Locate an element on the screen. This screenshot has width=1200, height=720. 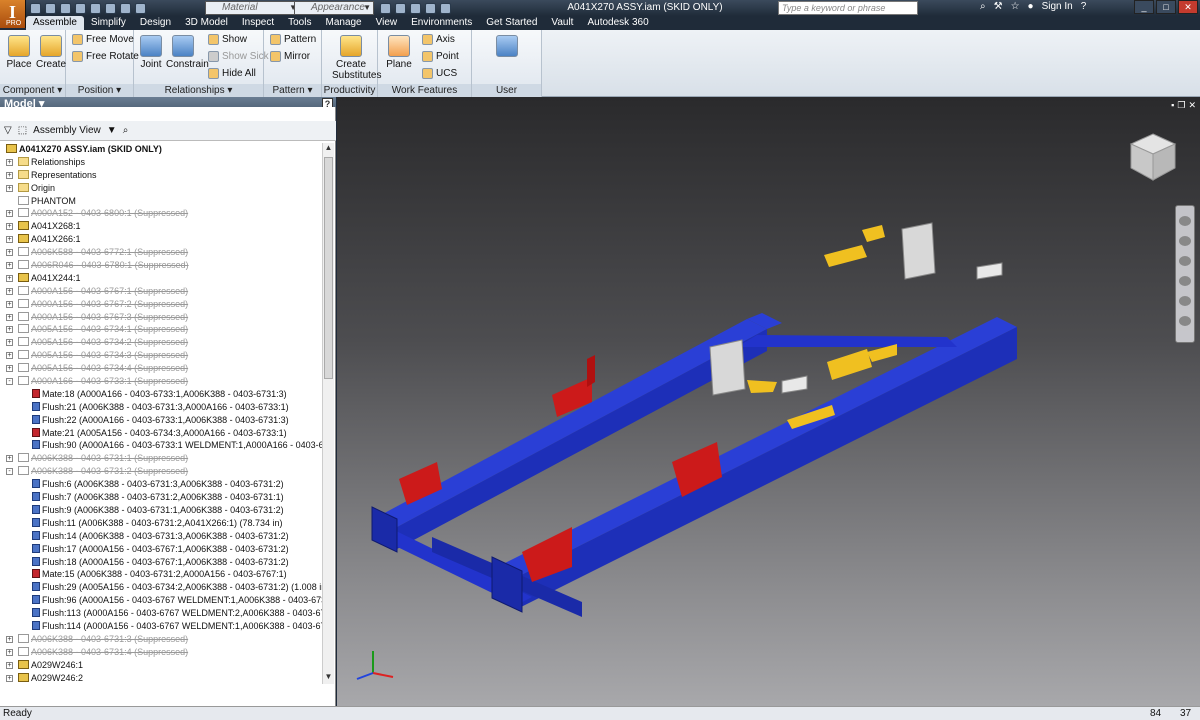
tree-node: + Representations is located at coordinates (161, 175).